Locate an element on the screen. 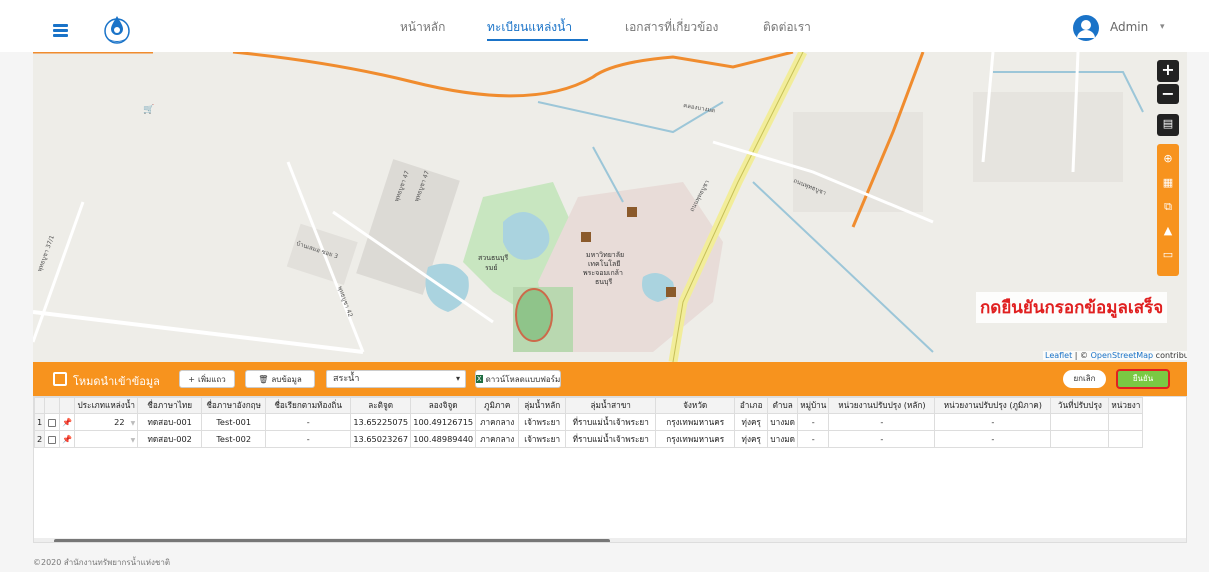  col-village: หมู่บ้าน is located at coordinates (813, 405).